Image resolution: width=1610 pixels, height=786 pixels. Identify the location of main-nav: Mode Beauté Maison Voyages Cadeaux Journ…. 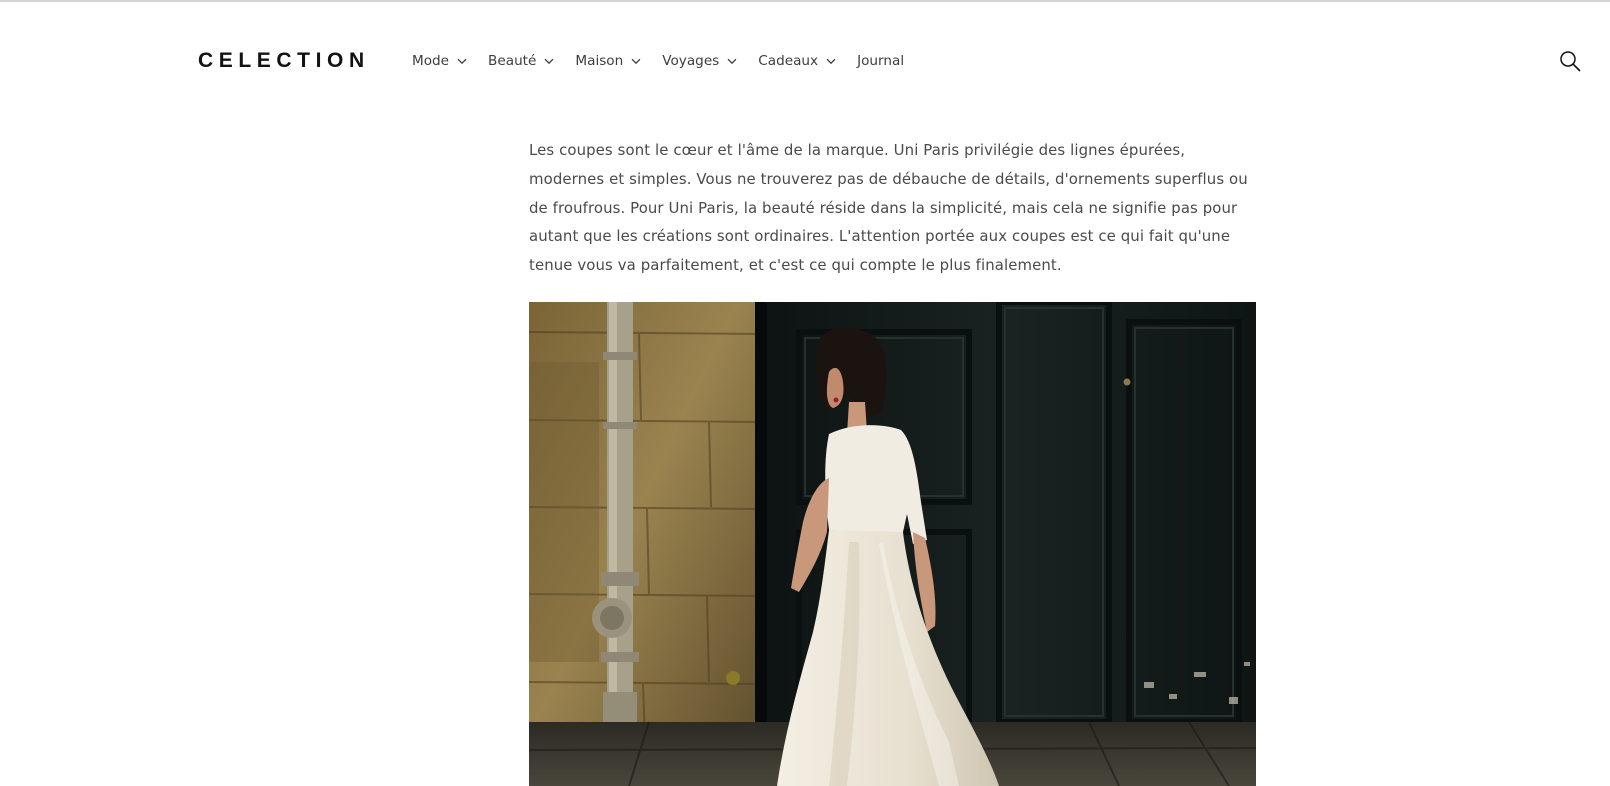
(668, 61).